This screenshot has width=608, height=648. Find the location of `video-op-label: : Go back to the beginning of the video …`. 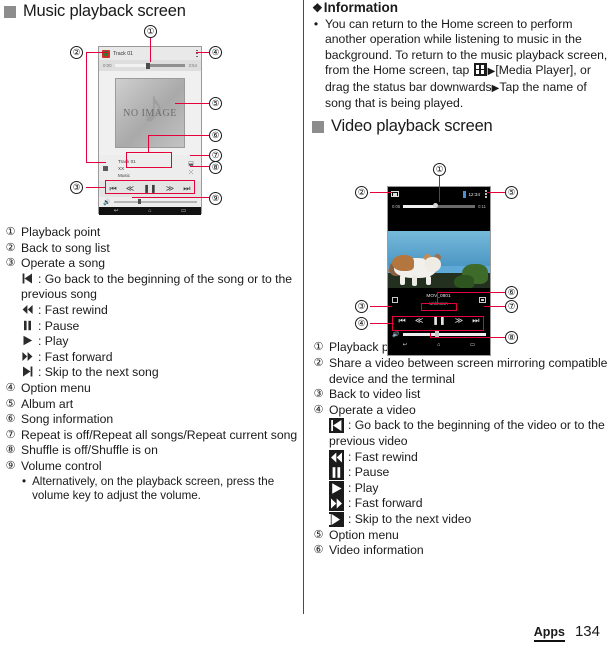

video-op-label: : Go back to the beginning of the video … is located at coordinates (476, 425).